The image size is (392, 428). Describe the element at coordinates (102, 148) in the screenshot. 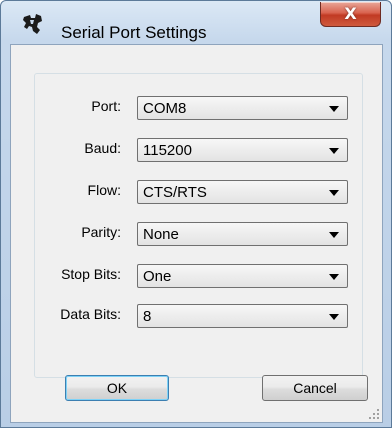

I see `baud-label: Baud:` at that location.